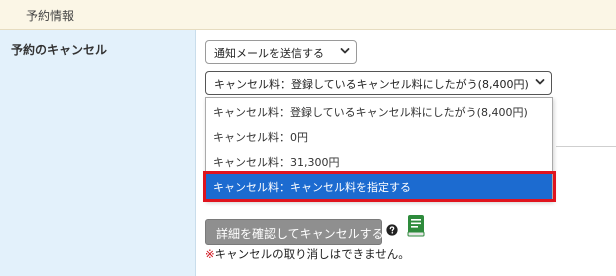 The image size is (616, 276). Describe the element at coordinates (371, 84) in the screenshot. I see `cancel-fee-select-value: キャンセル料：登録しているキャンセル料にしたがう(8,400円)` at that location.